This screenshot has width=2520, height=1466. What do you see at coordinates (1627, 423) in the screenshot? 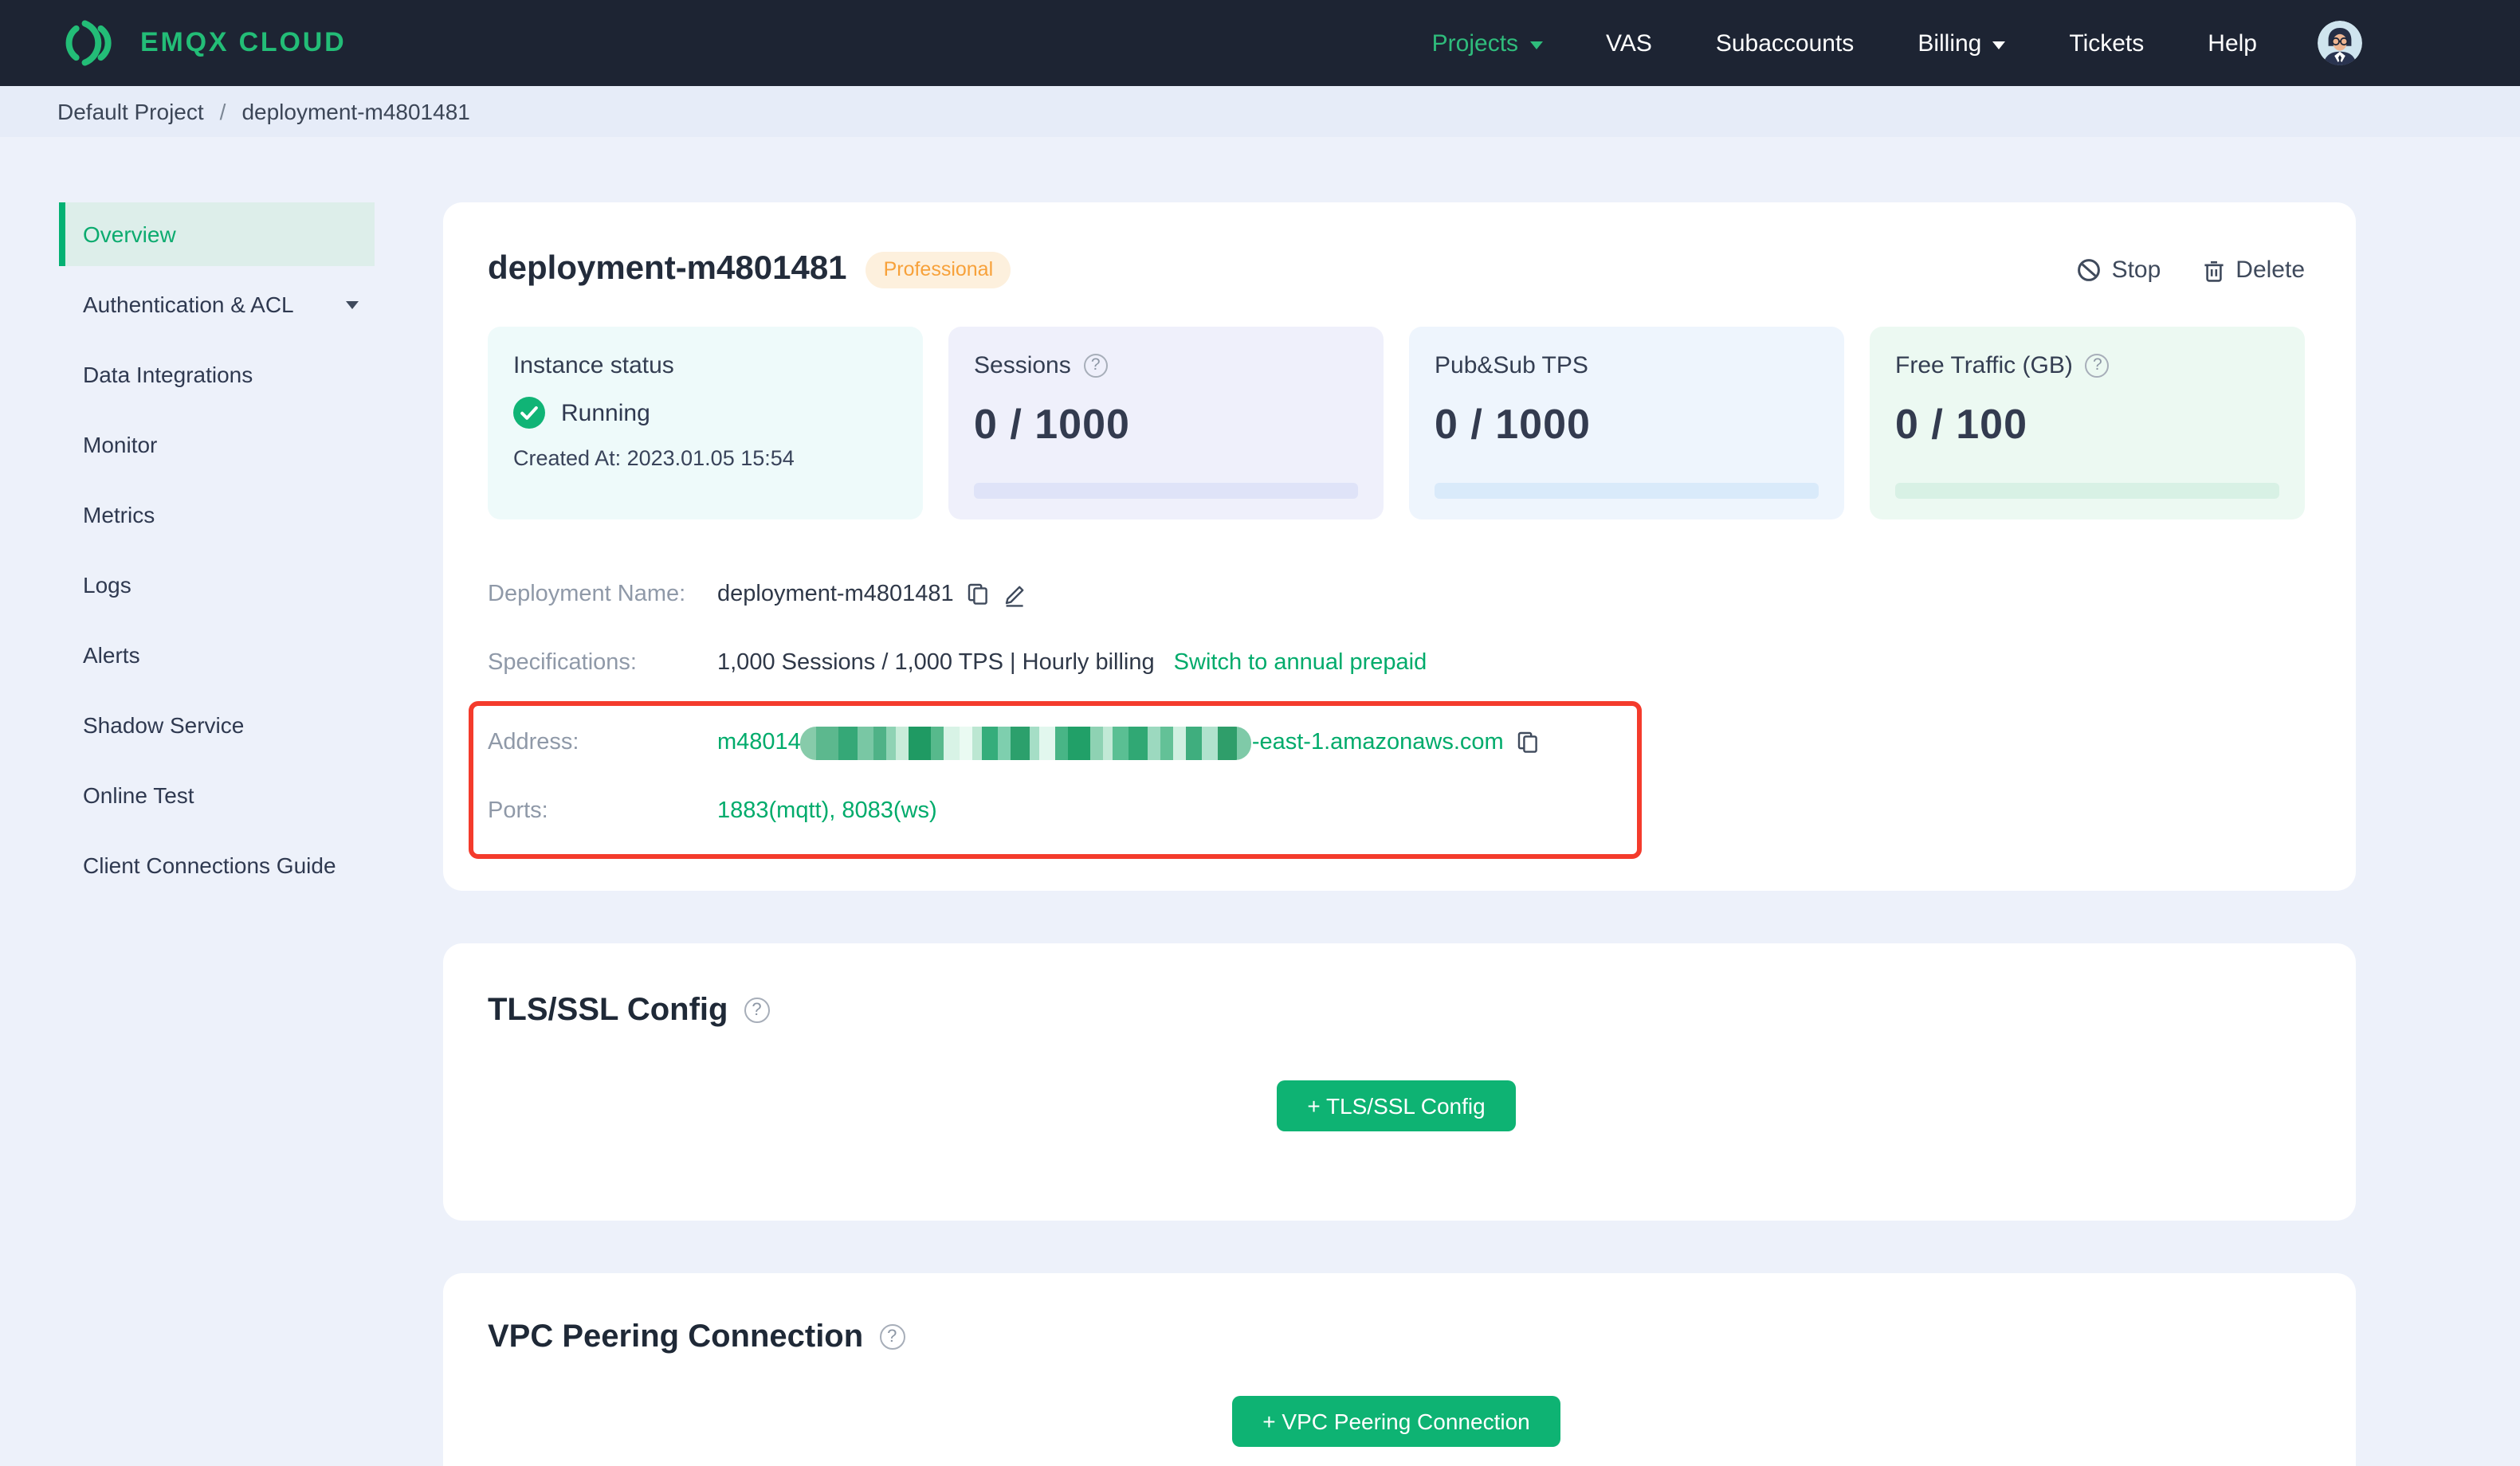
I see `stat-card-pubsub-tps: Pub&Sub TPS 0 / 1000` at bounding box center [1627, 423].